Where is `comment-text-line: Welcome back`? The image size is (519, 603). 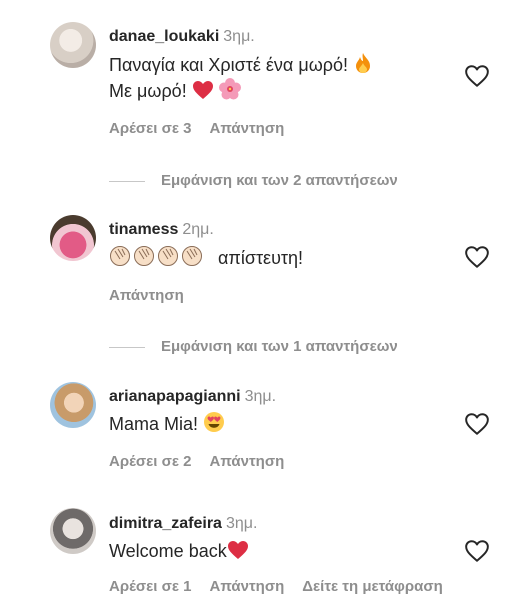
comment-text-line: Welcome back is located at coordinates (168, 551).